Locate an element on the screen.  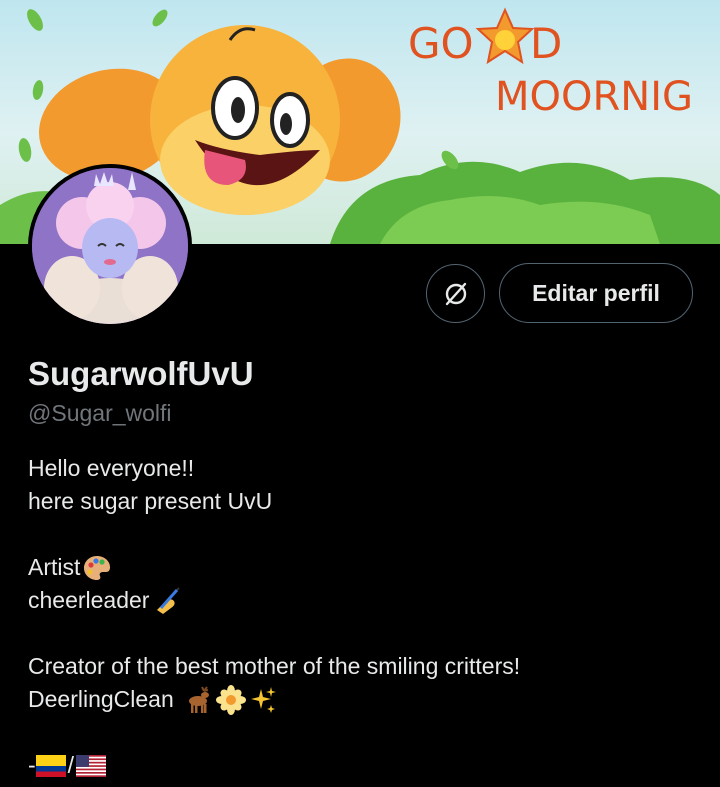
edit-profile-button: Editar perfil is located at coordinates (596, 293).